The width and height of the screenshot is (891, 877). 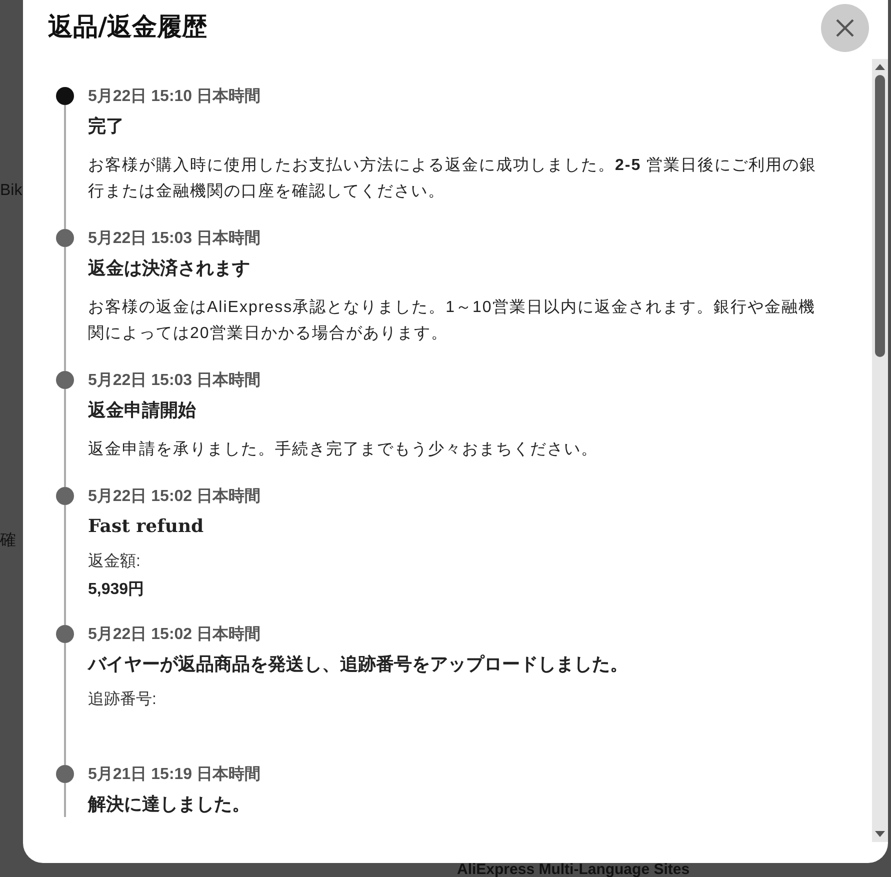 What do you see at coordinates (880, 834) in the screenshot?
I see `scroll-down-icon` at bounding box center [880, 834].